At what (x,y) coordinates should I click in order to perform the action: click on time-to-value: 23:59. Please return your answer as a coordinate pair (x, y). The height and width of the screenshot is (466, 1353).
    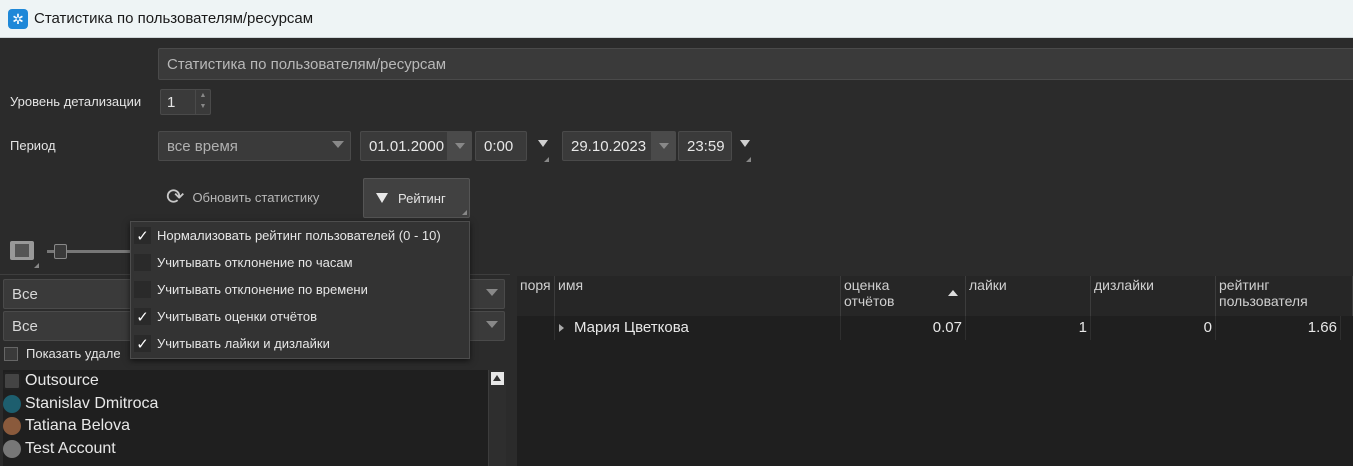
    Looking at the image, I should click on (706, 146).